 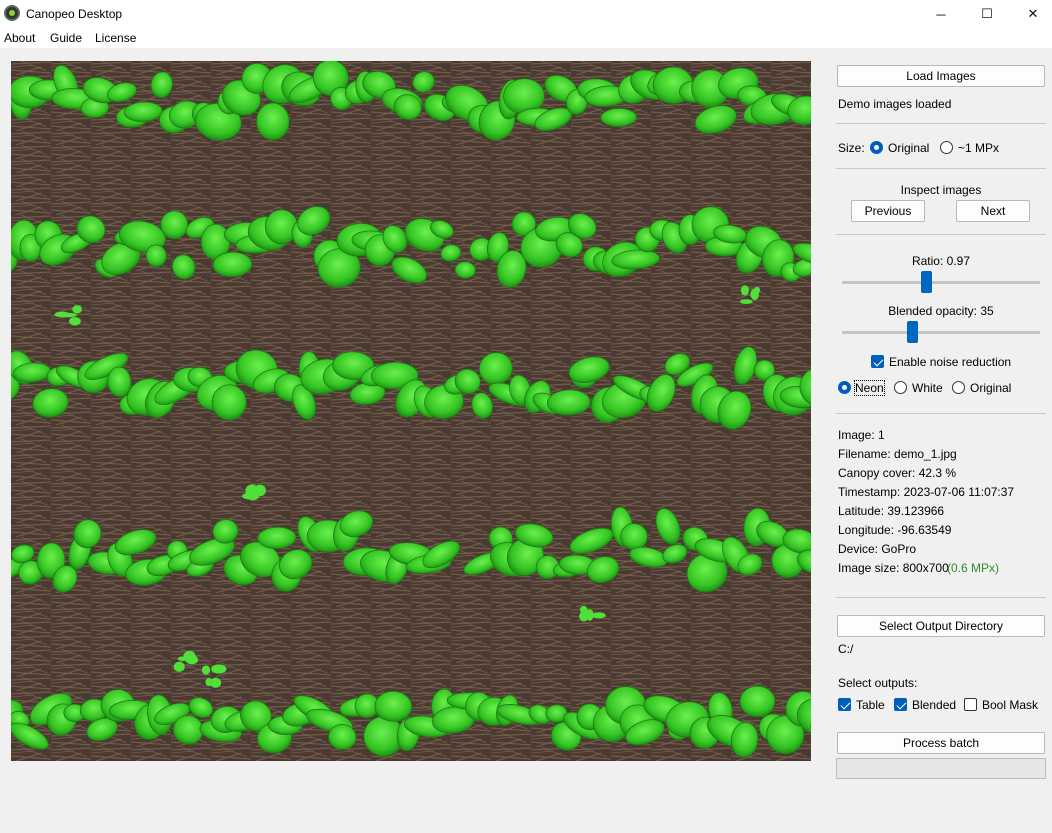 I want to click on progress-bar, so click(x=941, y=768).